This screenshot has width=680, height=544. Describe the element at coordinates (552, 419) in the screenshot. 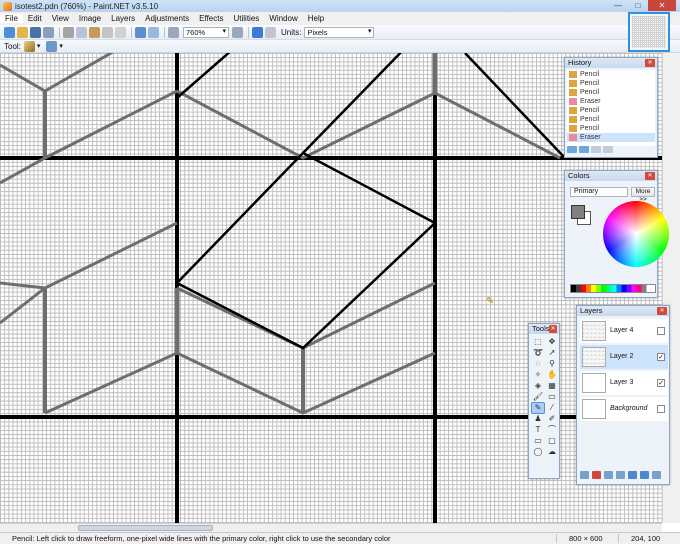

I see `recolor-icon: ✐` at that location.